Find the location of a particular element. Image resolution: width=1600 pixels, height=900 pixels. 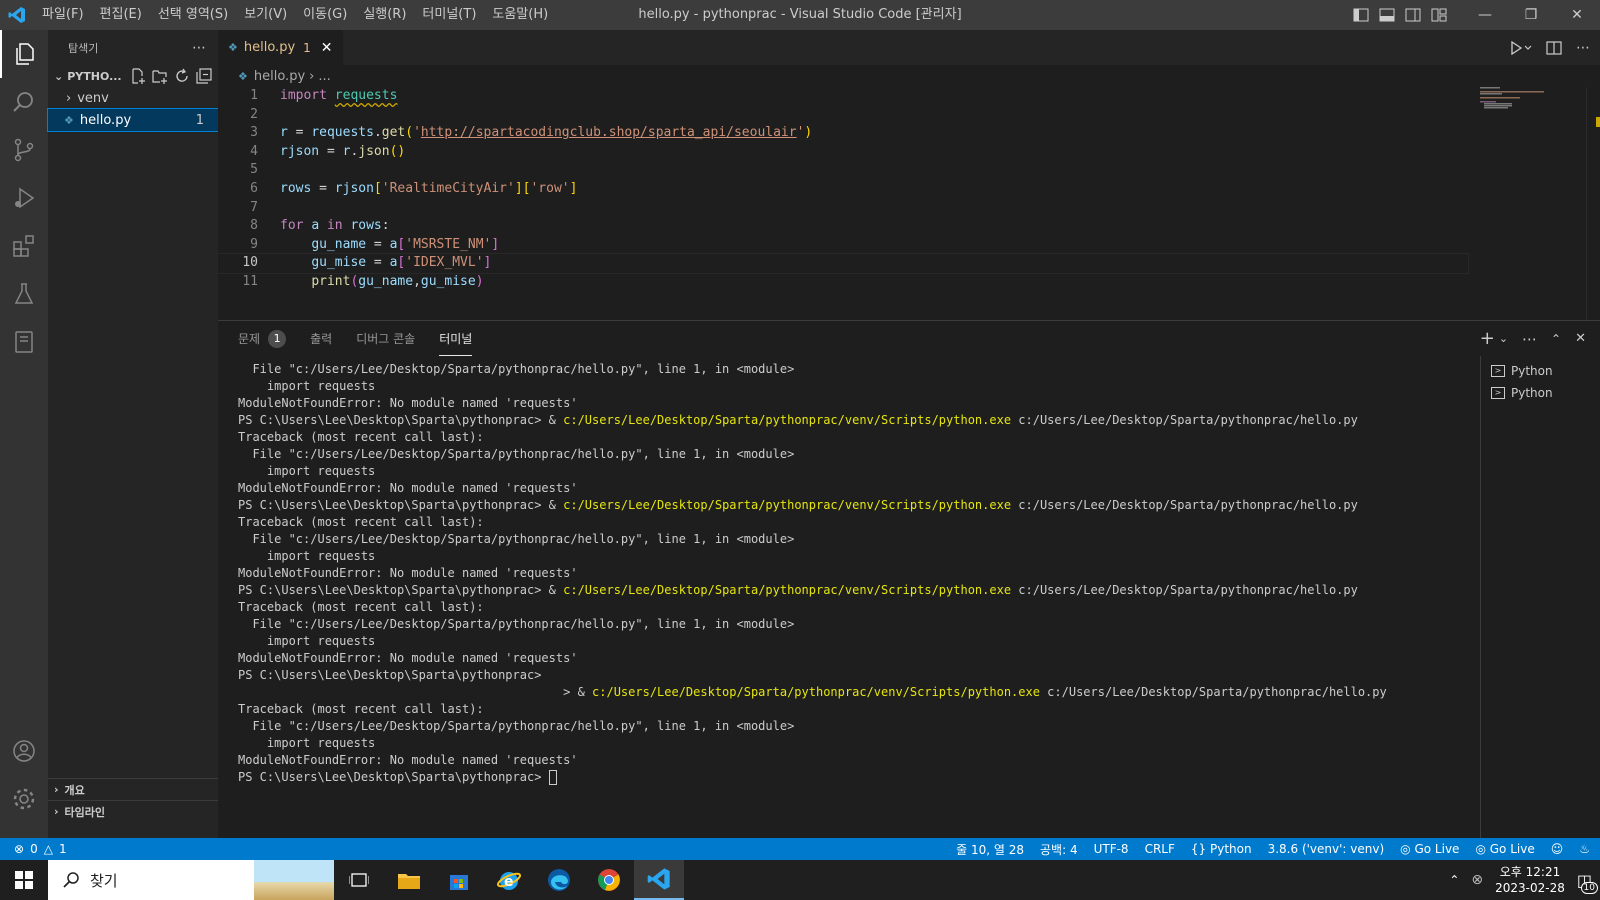

maximize-panel-icon: ⌃ is located at coordinates (1556, 339).